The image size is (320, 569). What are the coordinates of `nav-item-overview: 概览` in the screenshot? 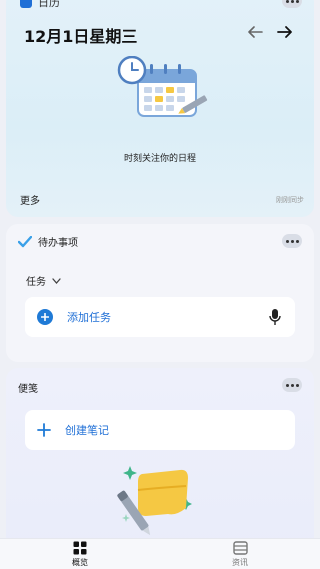 It's located at (80, 554).